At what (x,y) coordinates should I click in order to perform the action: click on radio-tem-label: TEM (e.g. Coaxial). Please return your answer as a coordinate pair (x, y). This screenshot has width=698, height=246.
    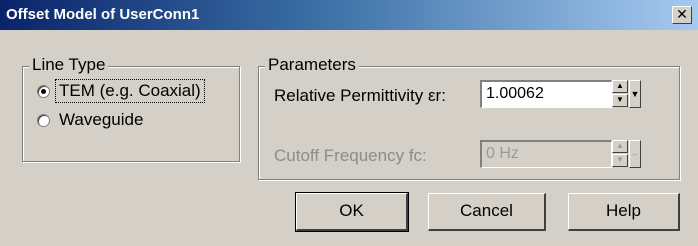
    Looking at the image, I should click on (130, 91).